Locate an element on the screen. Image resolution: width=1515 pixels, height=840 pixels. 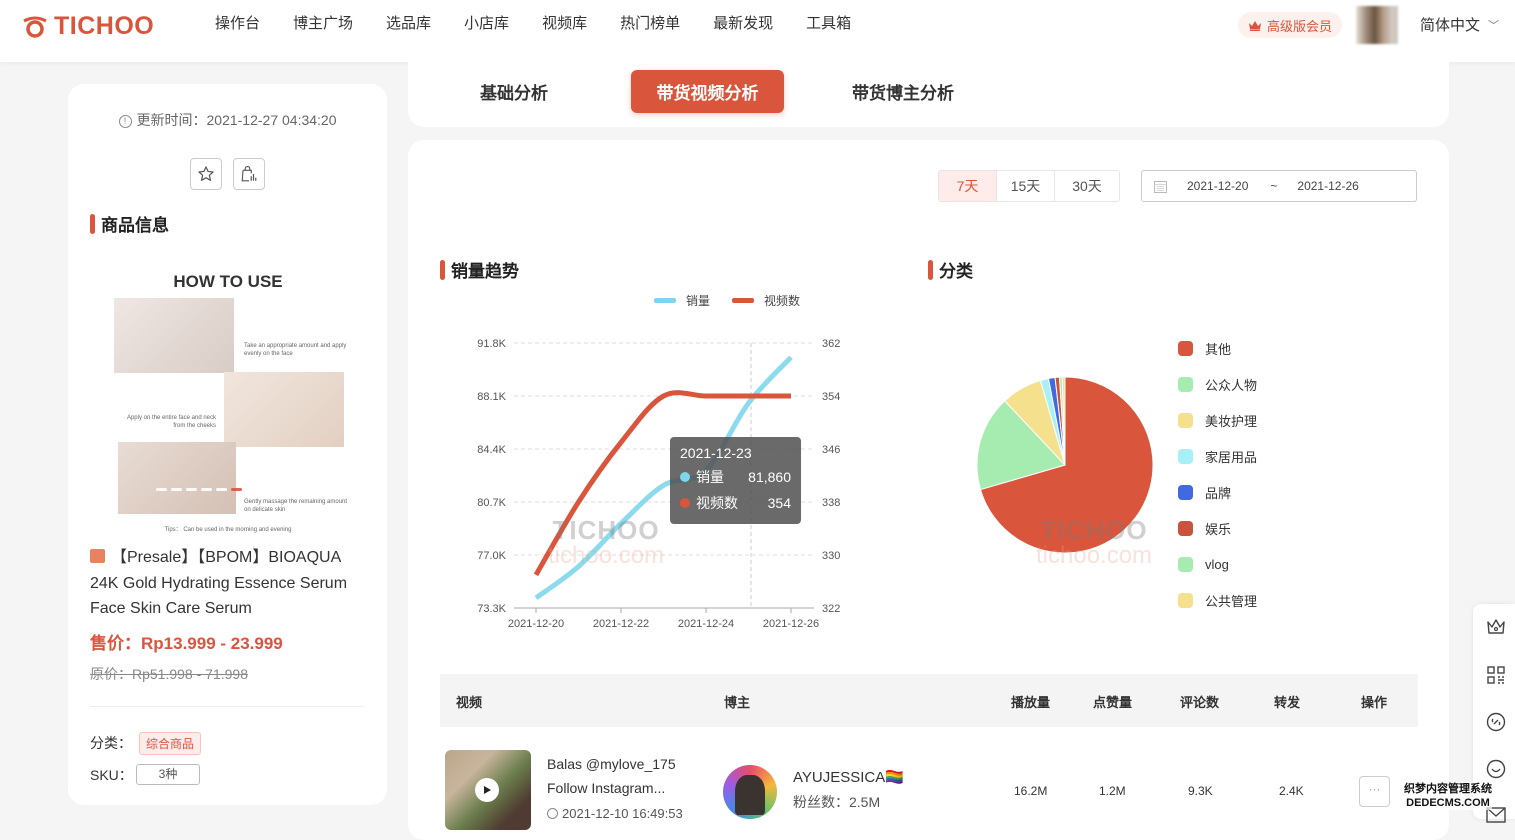
plays-value: 16.2M is located at coordinates (1030, 791).